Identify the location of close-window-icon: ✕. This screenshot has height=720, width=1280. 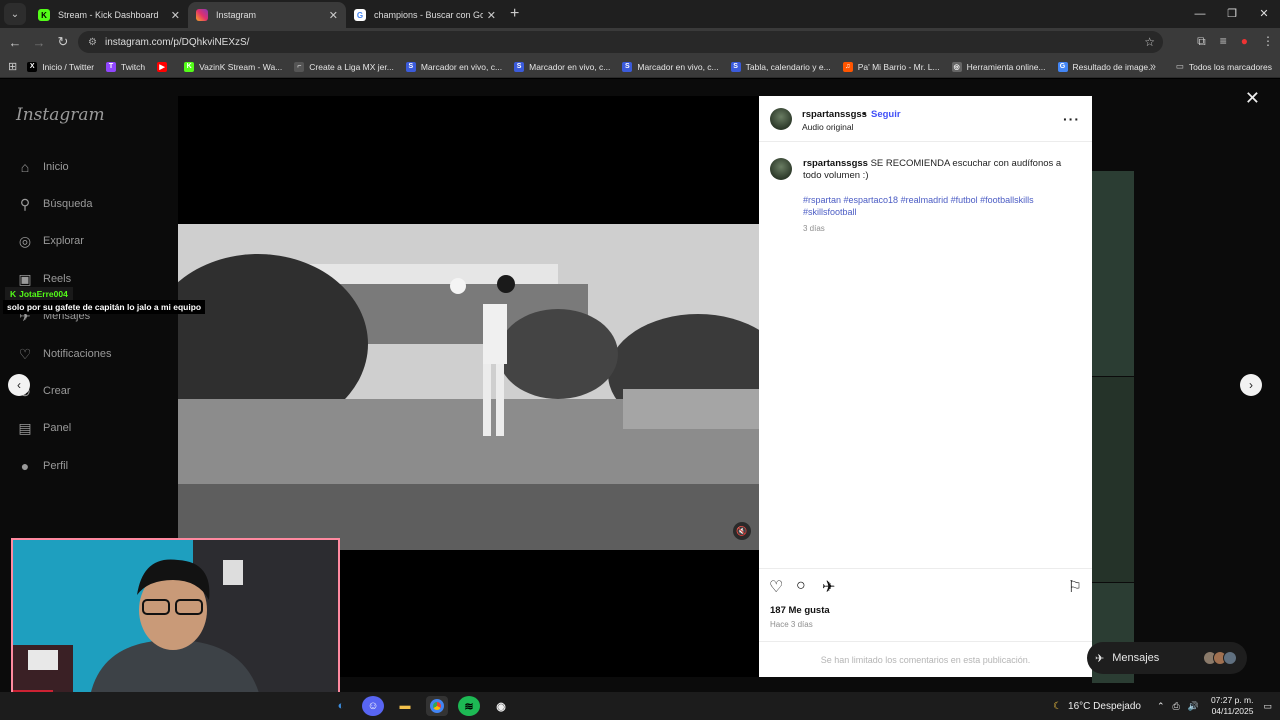
(1264, 14).